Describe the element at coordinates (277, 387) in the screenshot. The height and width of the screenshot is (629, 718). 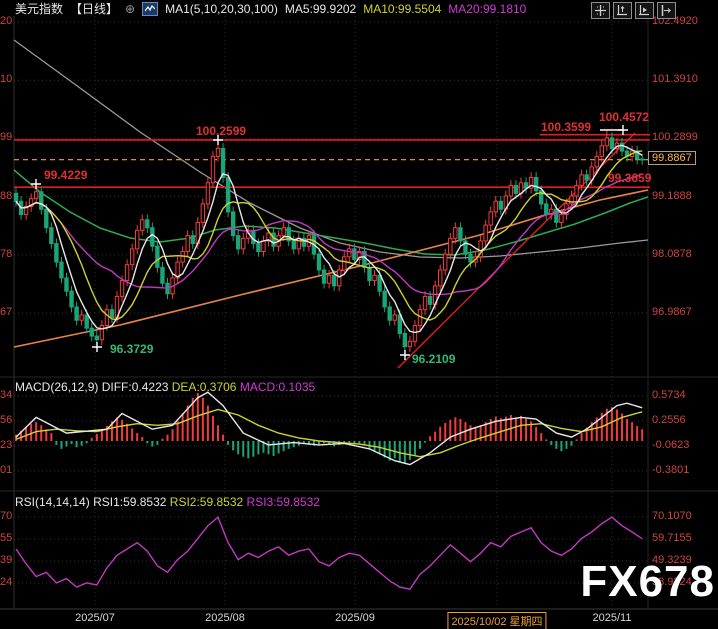
I see `macd-macd-value: MACD:0.1035` at that location.